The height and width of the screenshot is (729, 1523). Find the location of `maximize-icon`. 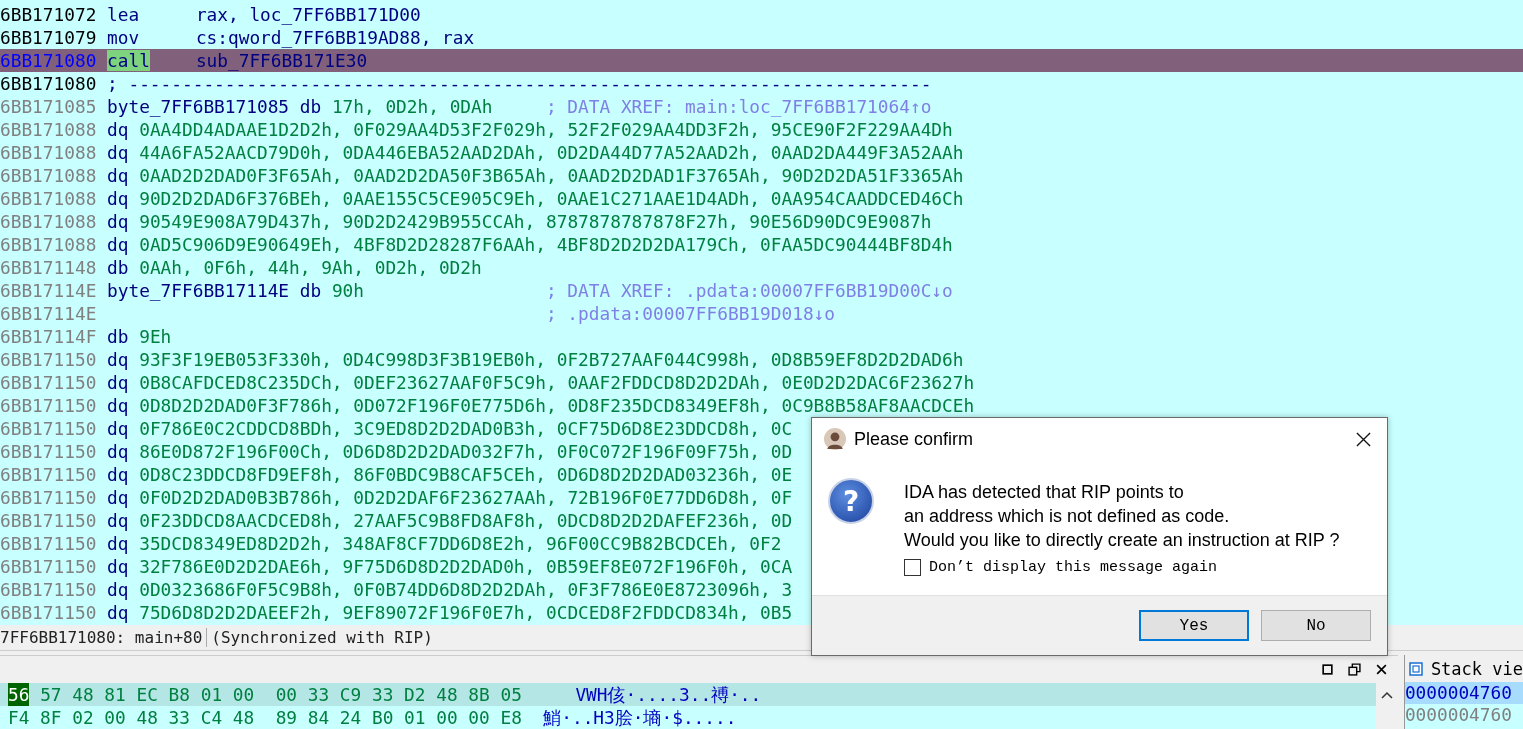

maximize-icon is located at coordinates (1327, 669).